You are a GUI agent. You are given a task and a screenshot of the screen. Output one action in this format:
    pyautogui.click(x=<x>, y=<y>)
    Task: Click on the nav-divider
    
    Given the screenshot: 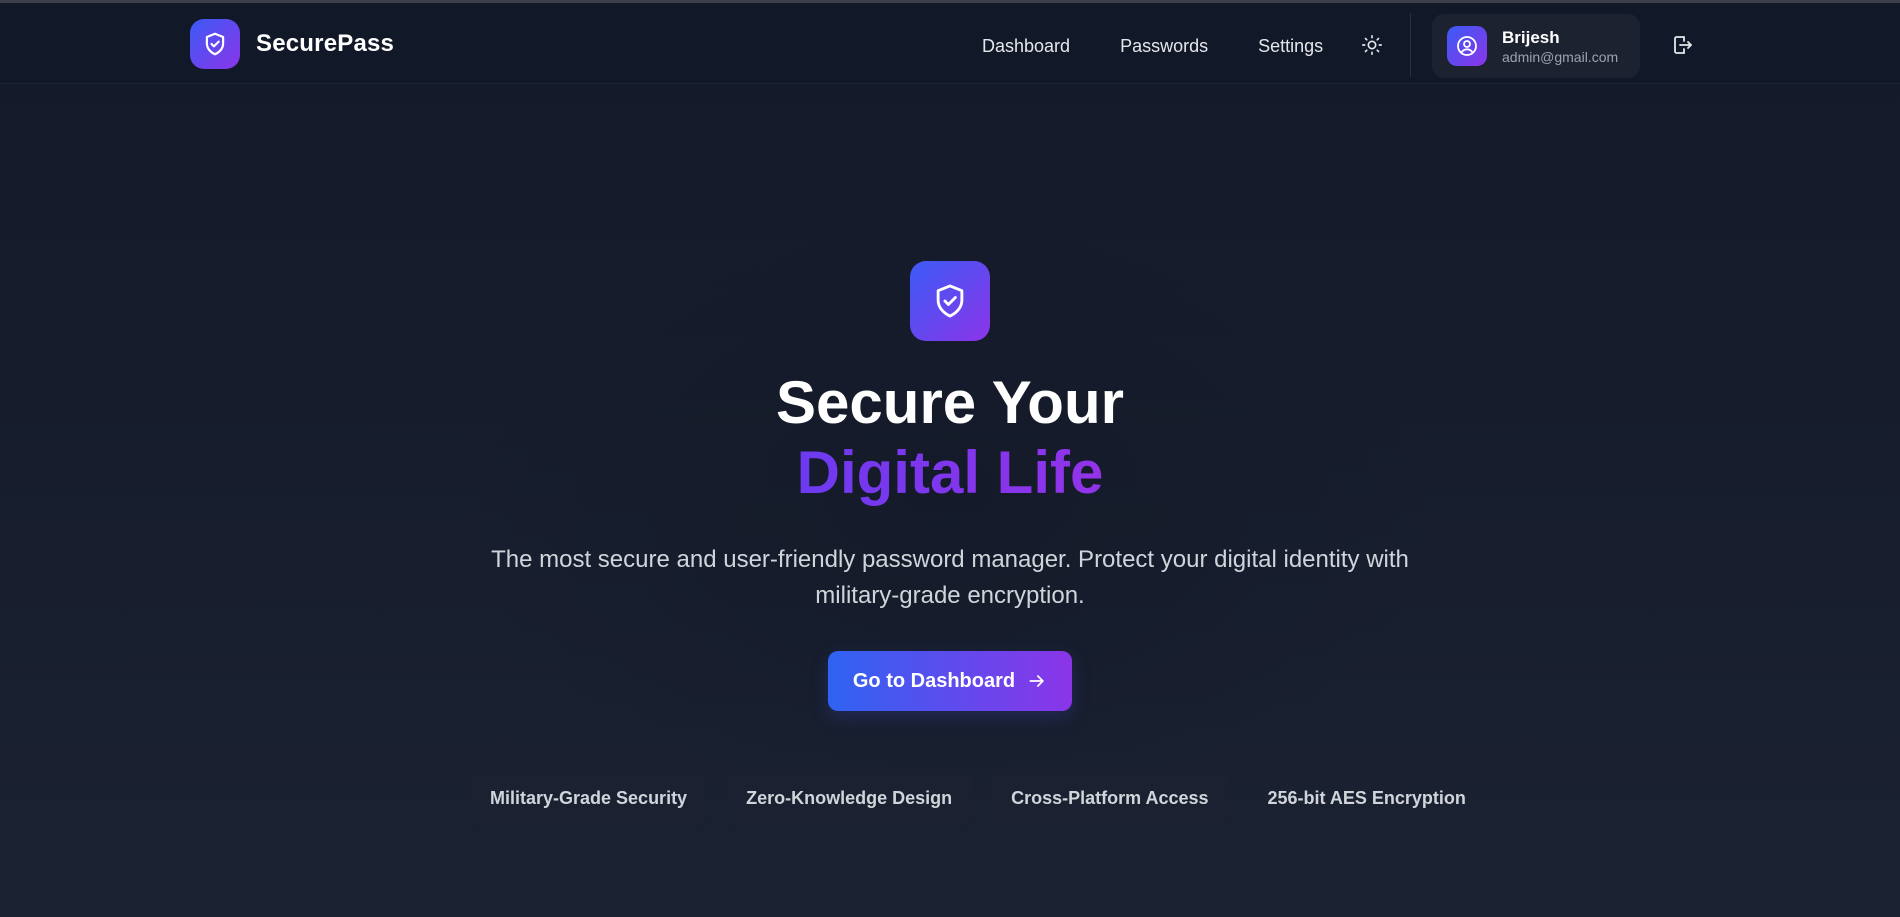 What is the action you would take?
    pyautogui.click(x=1410, y=45)
    